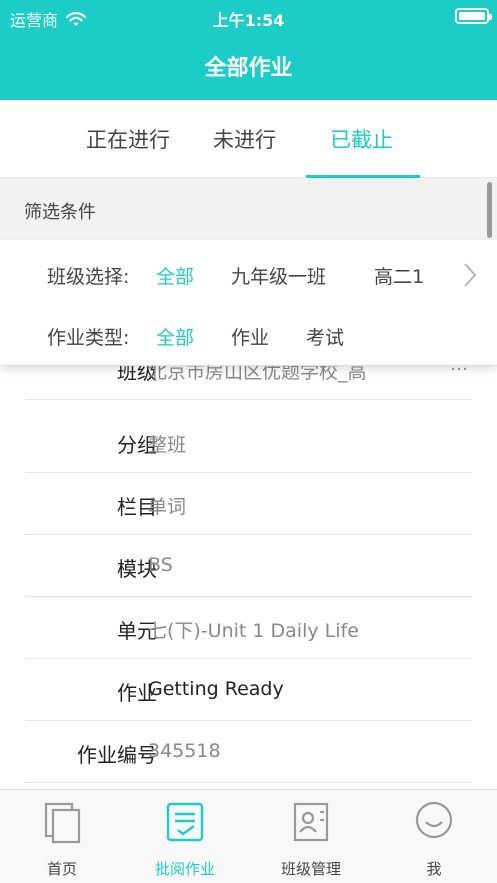 This screenshot has width=497, height=883. Describe the element at coordinates (185, 822) in the screenshot. I see `grade-homework-icon` at that location.